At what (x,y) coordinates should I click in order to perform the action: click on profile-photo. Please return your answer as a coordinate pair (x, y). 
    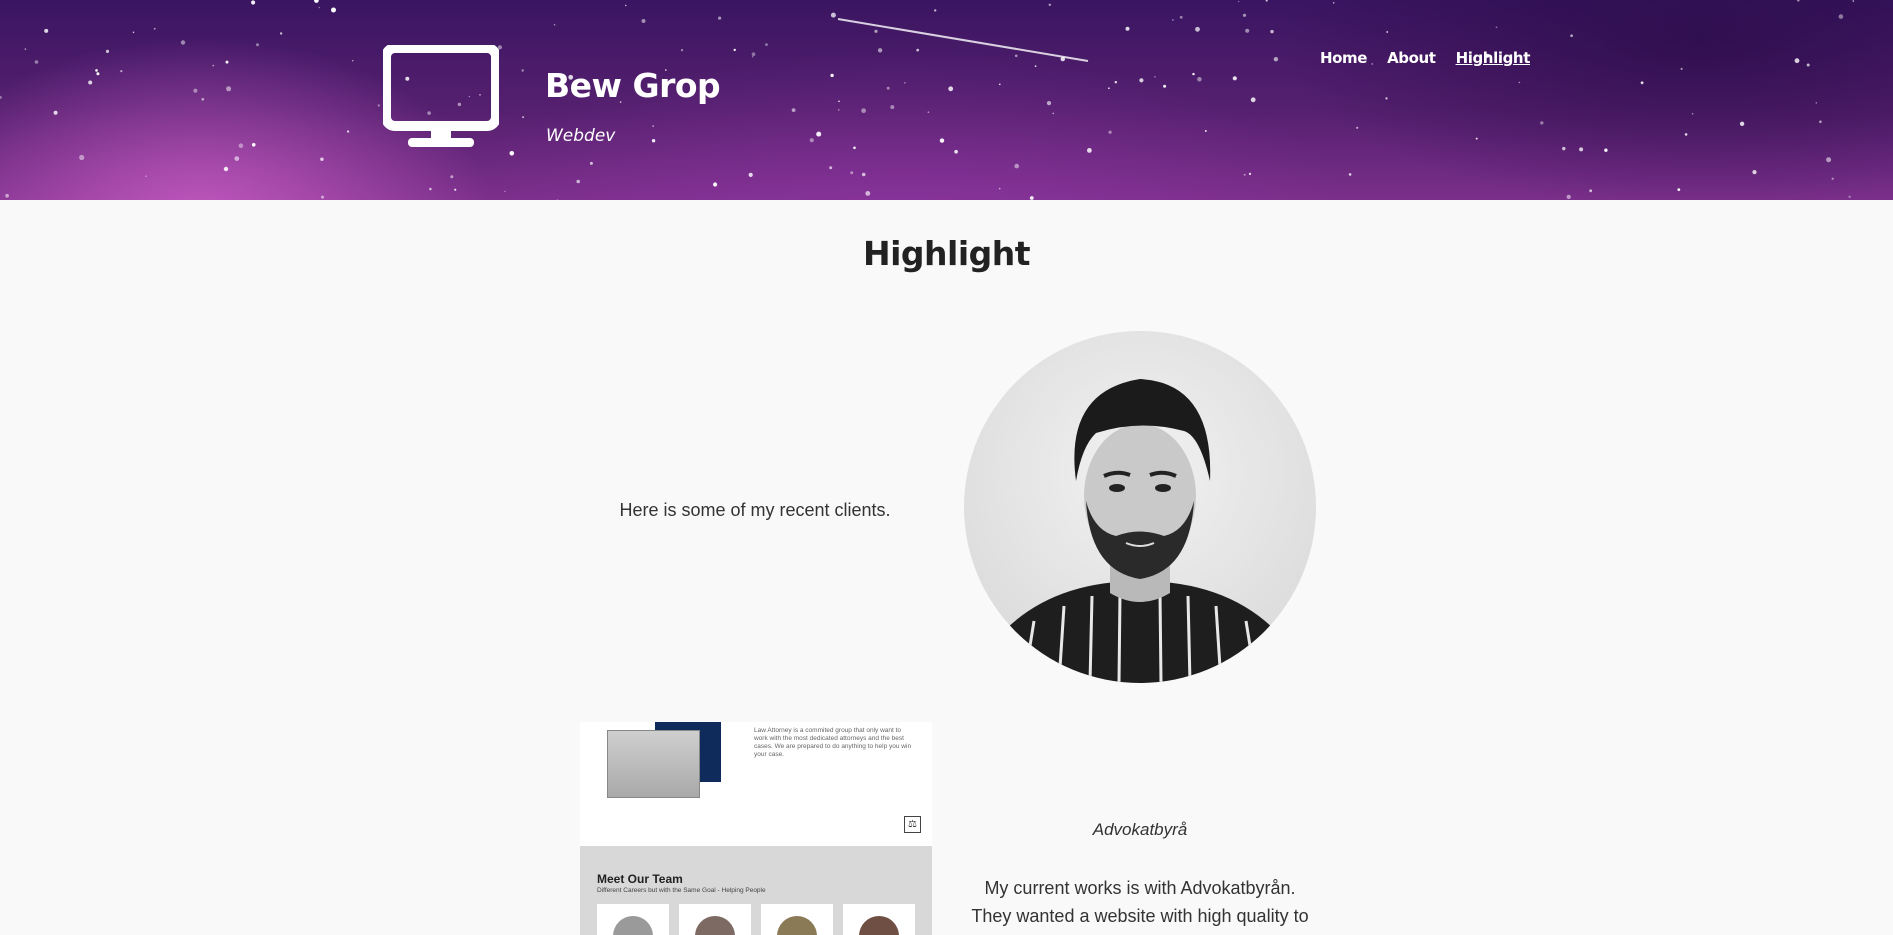
    Looking at the image, I should click on (1140, 507).